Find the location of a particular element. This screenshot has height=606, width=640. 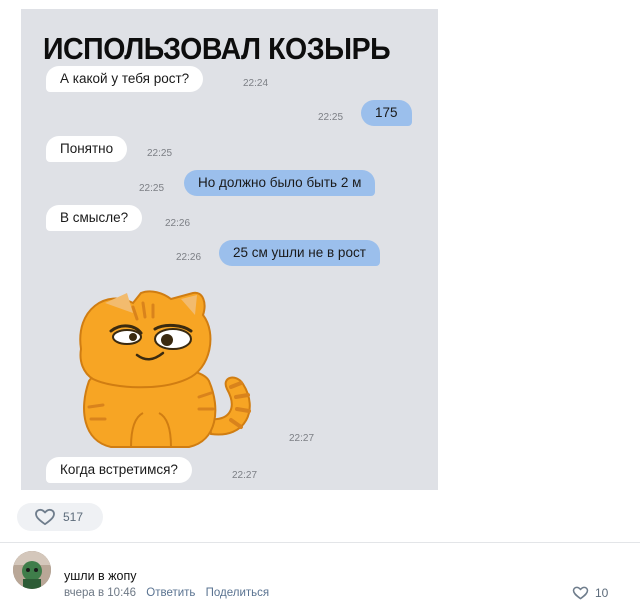

meme-title: ИСПОЛЬЗОВАЛ КОЗЫРЬ is located at coordinates (217, 48).